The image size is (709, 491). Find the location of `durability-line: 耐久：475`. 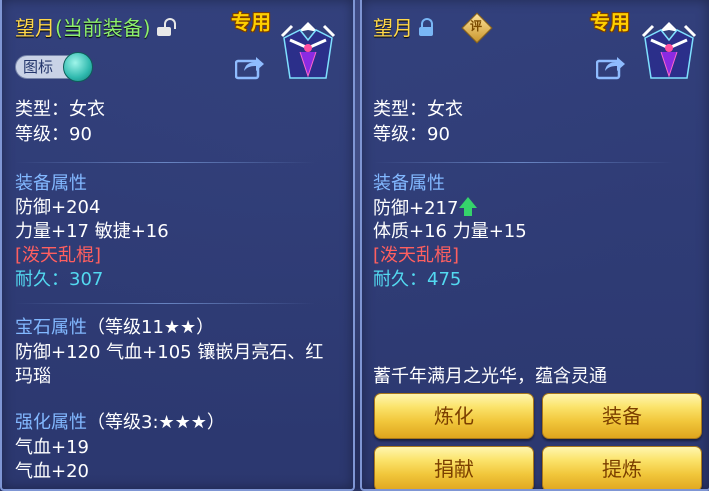

durability-line: 耐久：475 is located at coordinates (417, 280).